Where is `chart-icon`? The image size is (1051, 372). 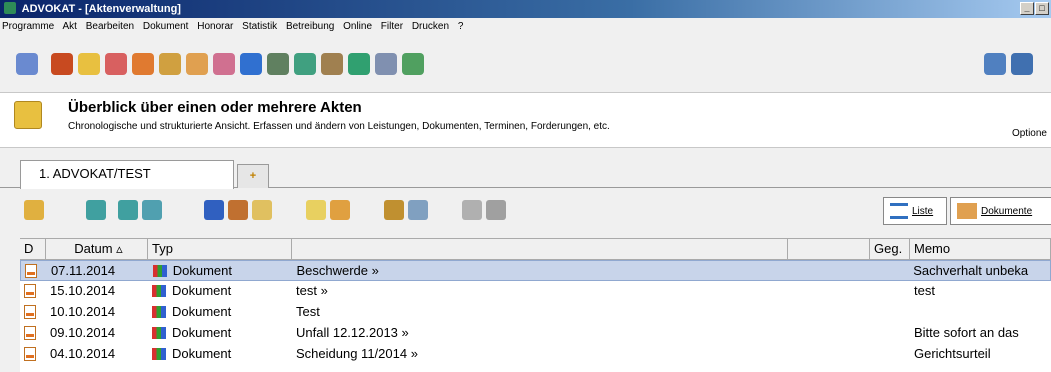 chart-icon is located at coordinates (251, 64).